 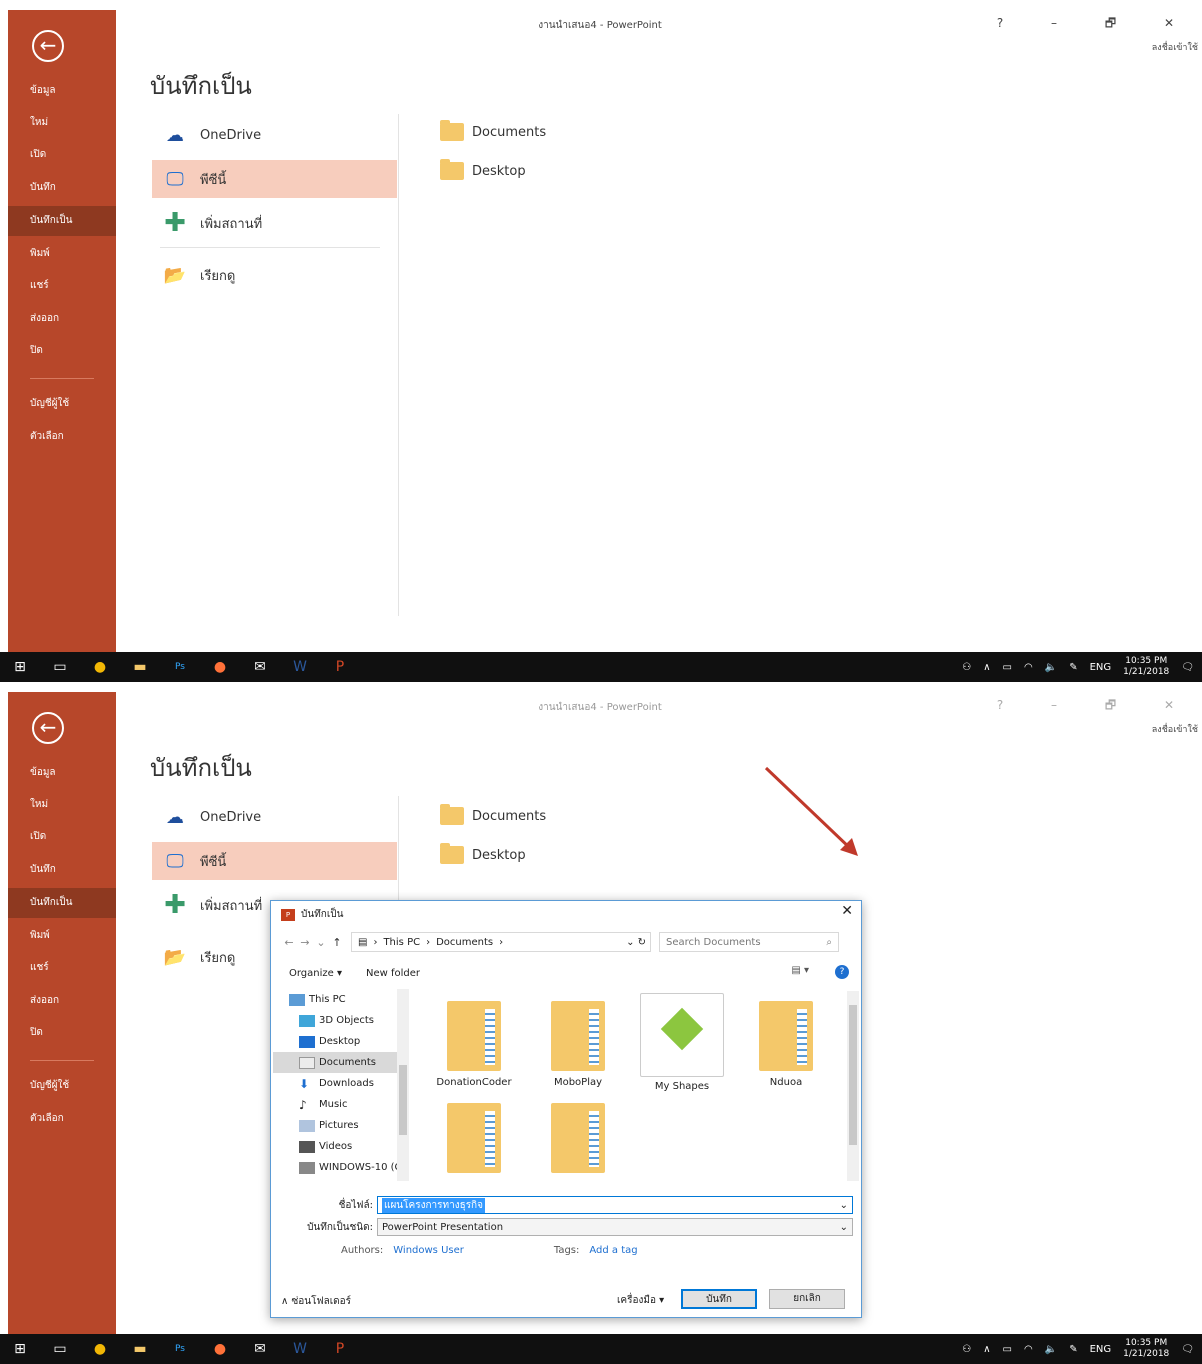 I want to click on filetype-select: PowerPoint Presentation ⌄, so click(x=615, y=1227).